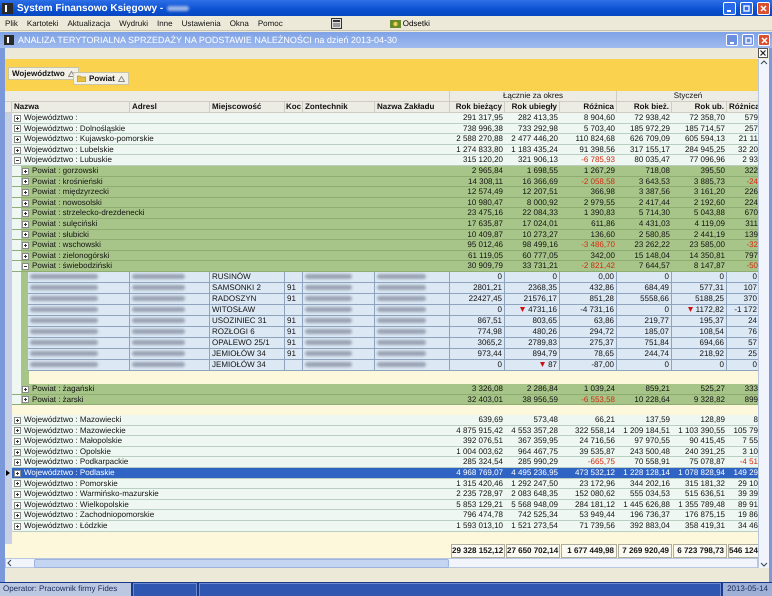  I want to click on group-row: Województwo : Lubuskie 315 120,20 321 906,13 -6 785,93 80 035,47 77 096,96 2 93, so click(381, 160).